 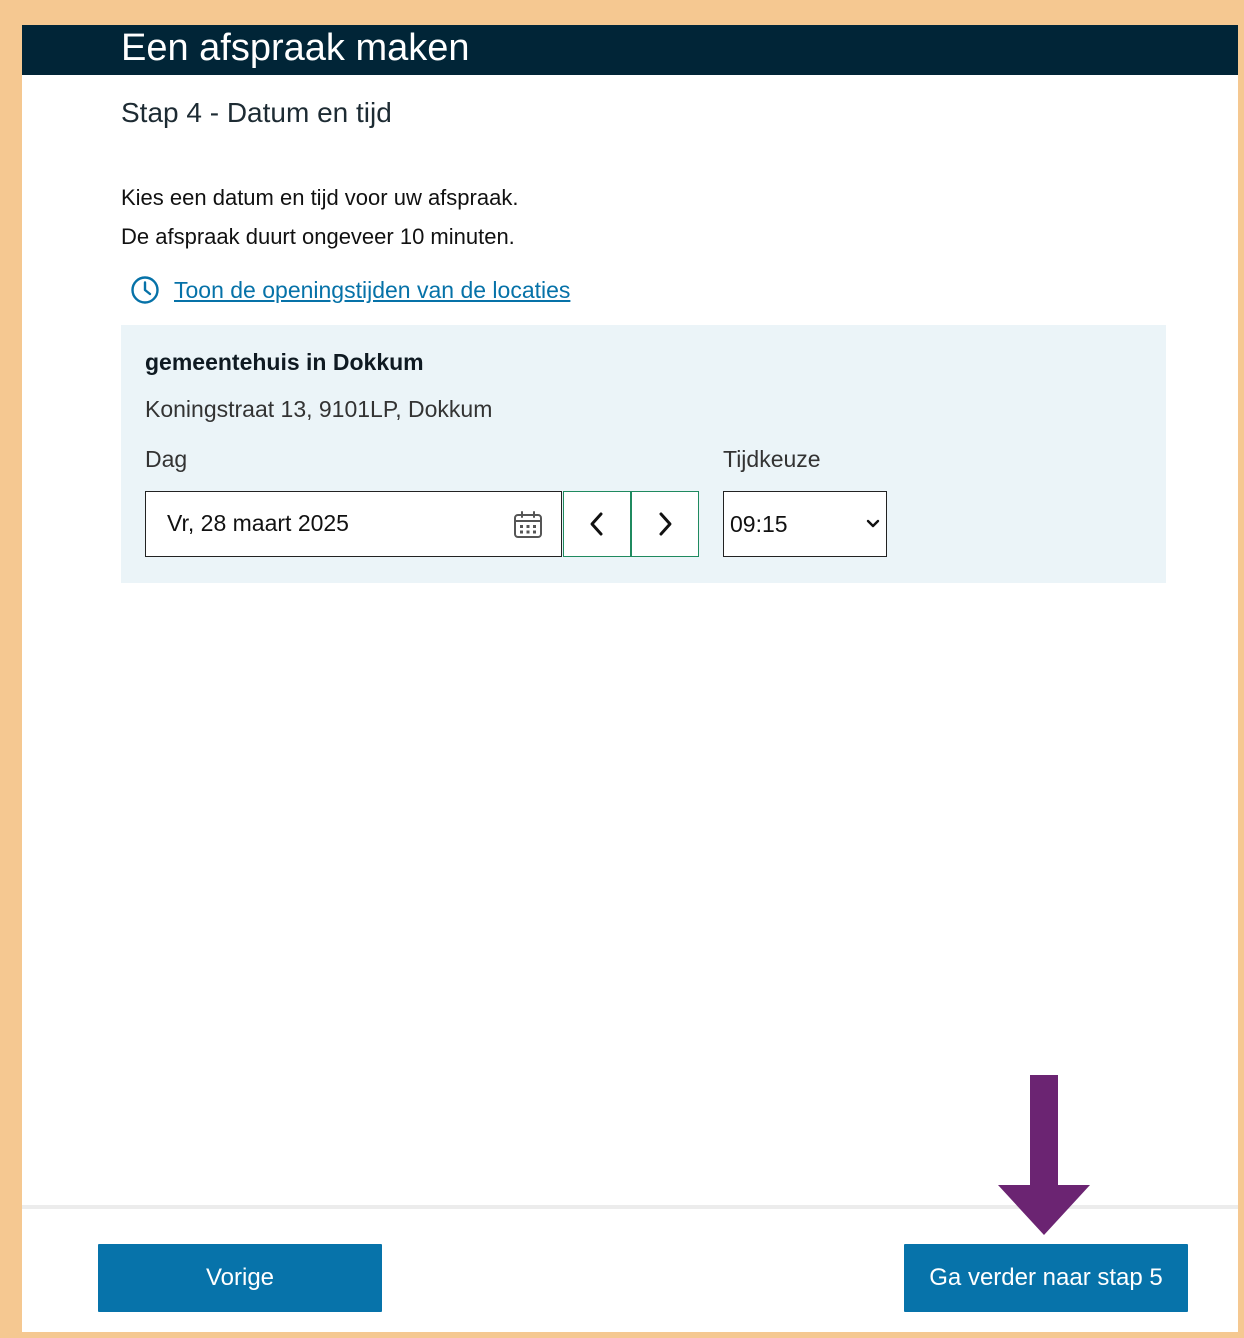 I want to click on chevron-left-icon, so click(x=597, y=524).